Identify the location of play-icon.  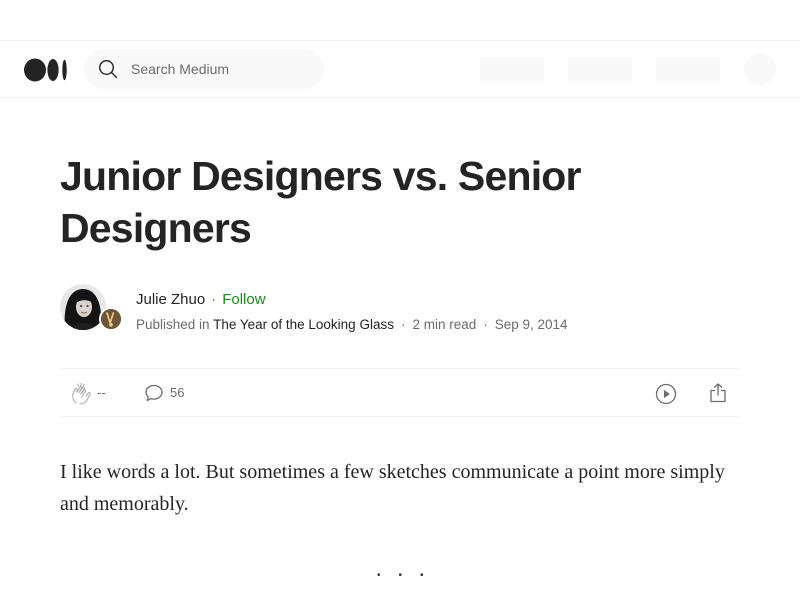
(666, 394).